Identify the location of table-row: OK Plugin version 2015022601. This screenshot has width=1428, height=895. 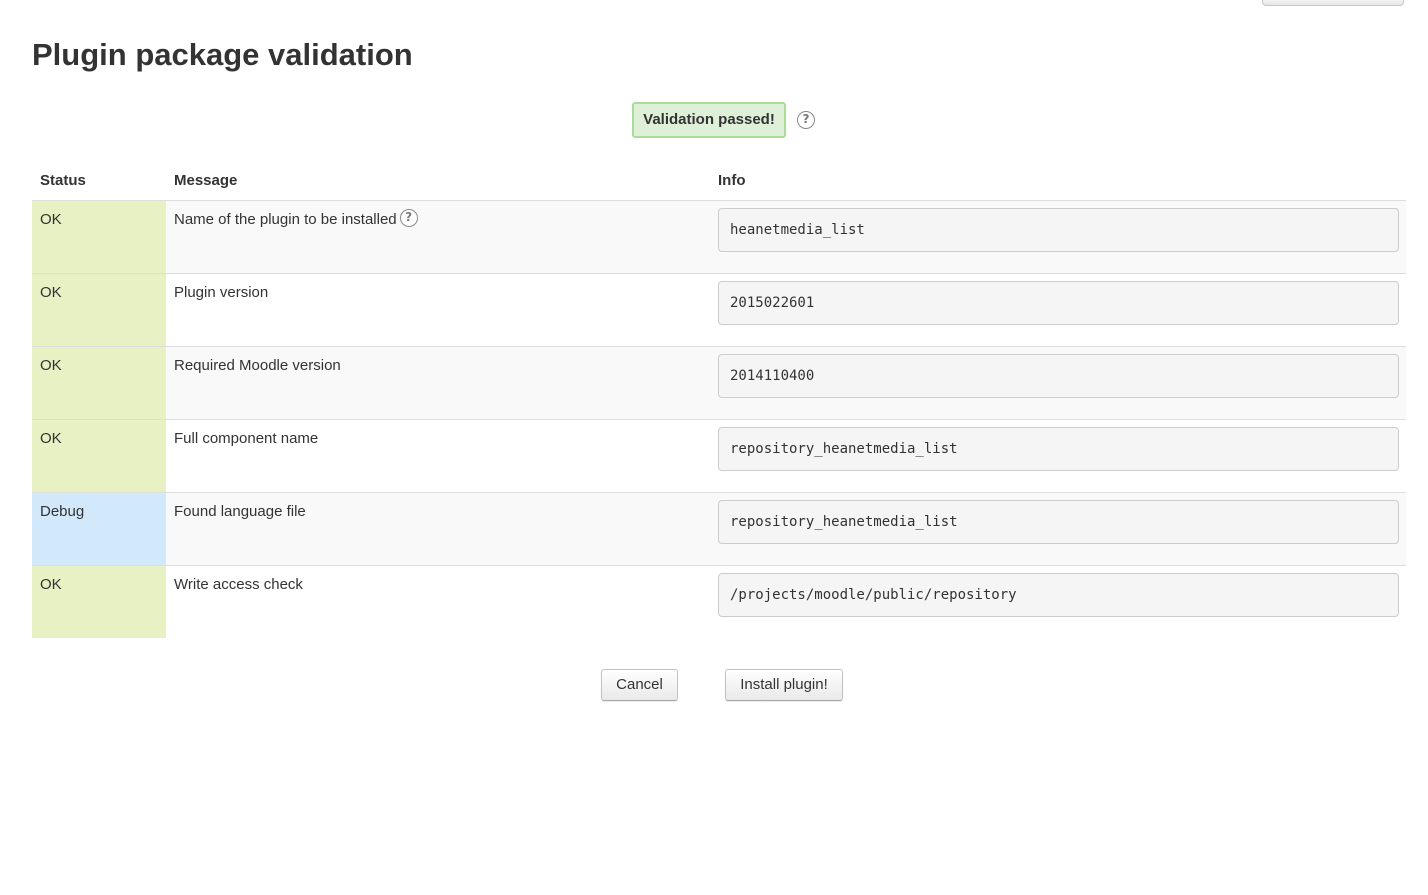
(719, 310).